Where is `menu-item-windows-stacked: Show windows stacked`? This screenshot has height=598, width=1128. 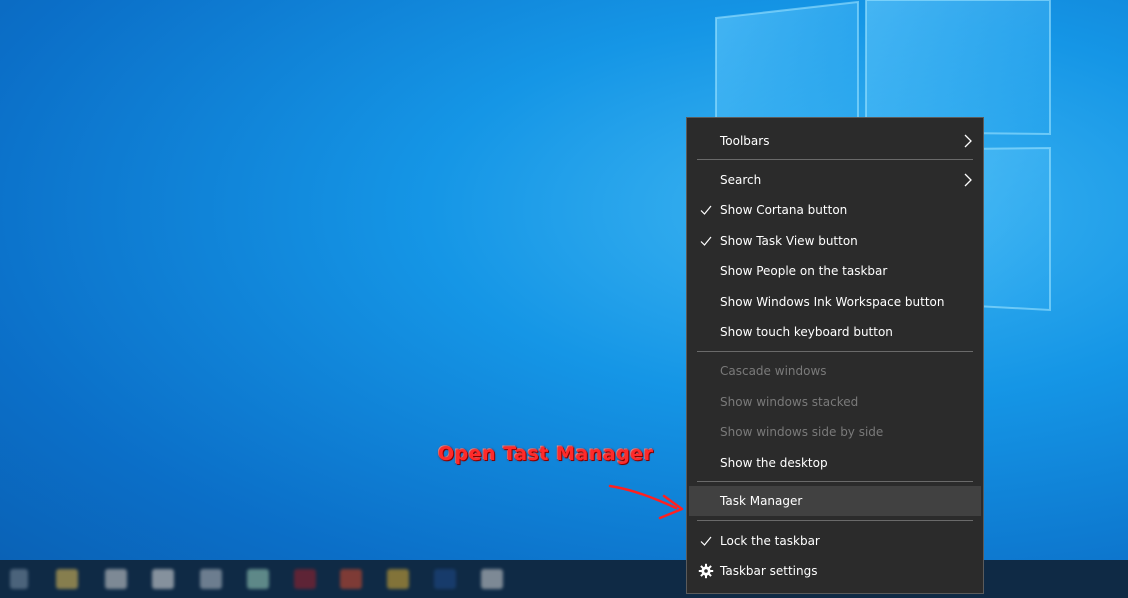
menu-item-windows-stacked: Show windows stacked is located at coordinates (835, 402).